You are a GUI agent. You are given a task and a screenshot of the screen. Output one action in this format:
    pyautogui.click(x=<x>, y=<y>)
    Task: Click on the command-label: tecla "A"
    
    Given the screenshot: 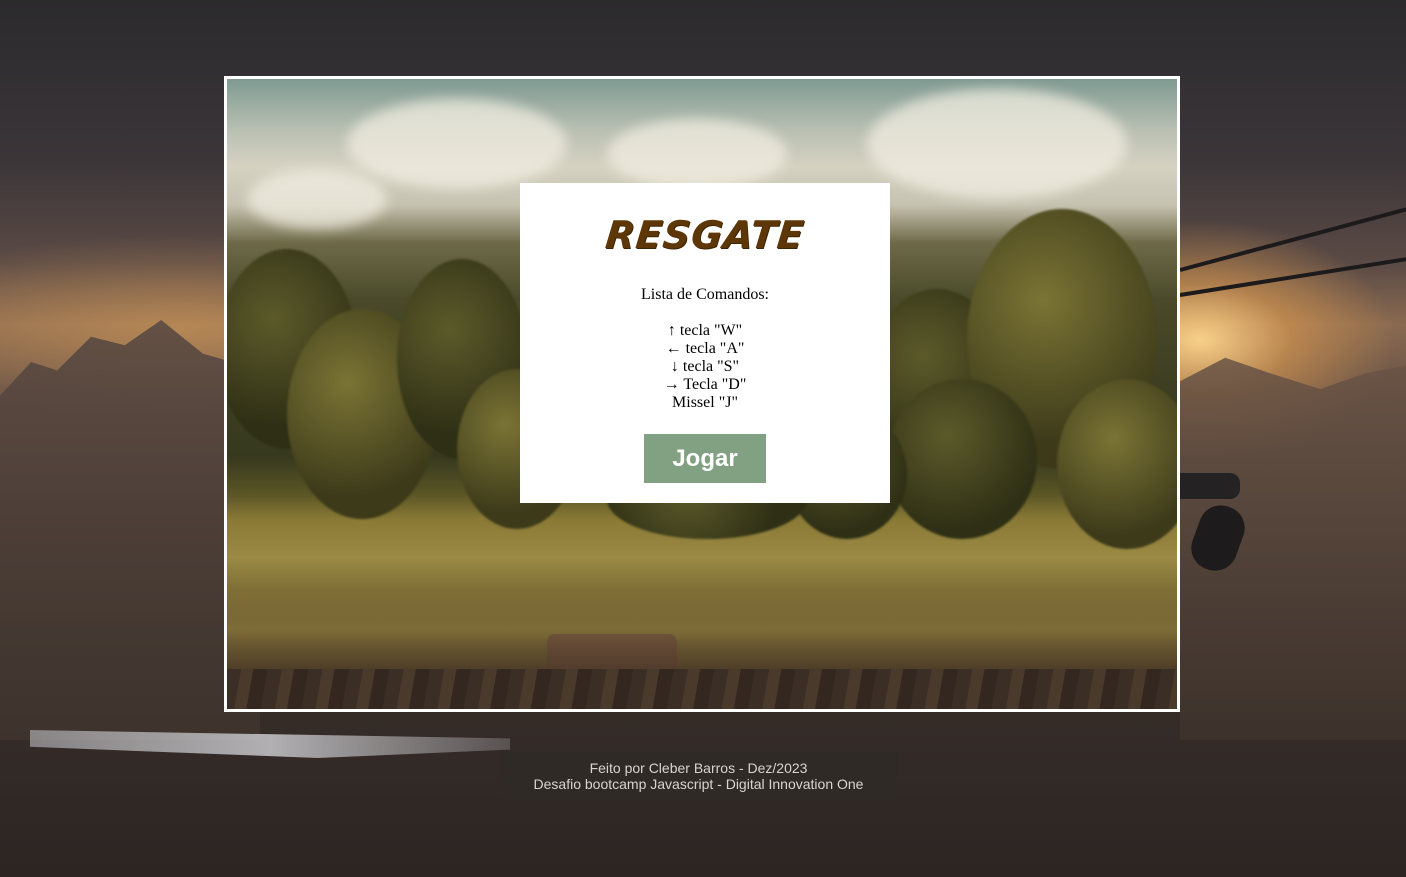 What is the action you would take?
    pyautogui.click(x=715, y=348)
    